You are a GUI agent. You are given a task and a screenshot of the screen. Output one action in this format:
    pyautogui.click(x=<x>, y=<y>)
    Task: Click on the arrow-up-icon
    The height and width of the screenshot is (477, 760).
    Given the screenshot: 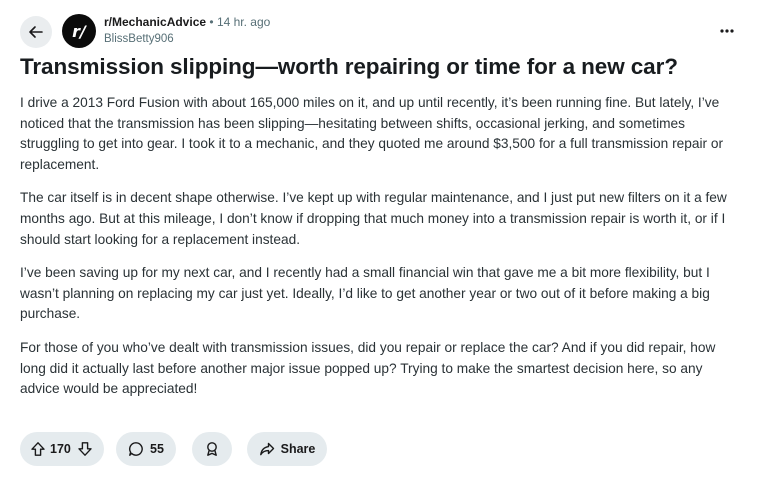 What is the action you would take?
    pyautogui.click(x=38, y=449)
    